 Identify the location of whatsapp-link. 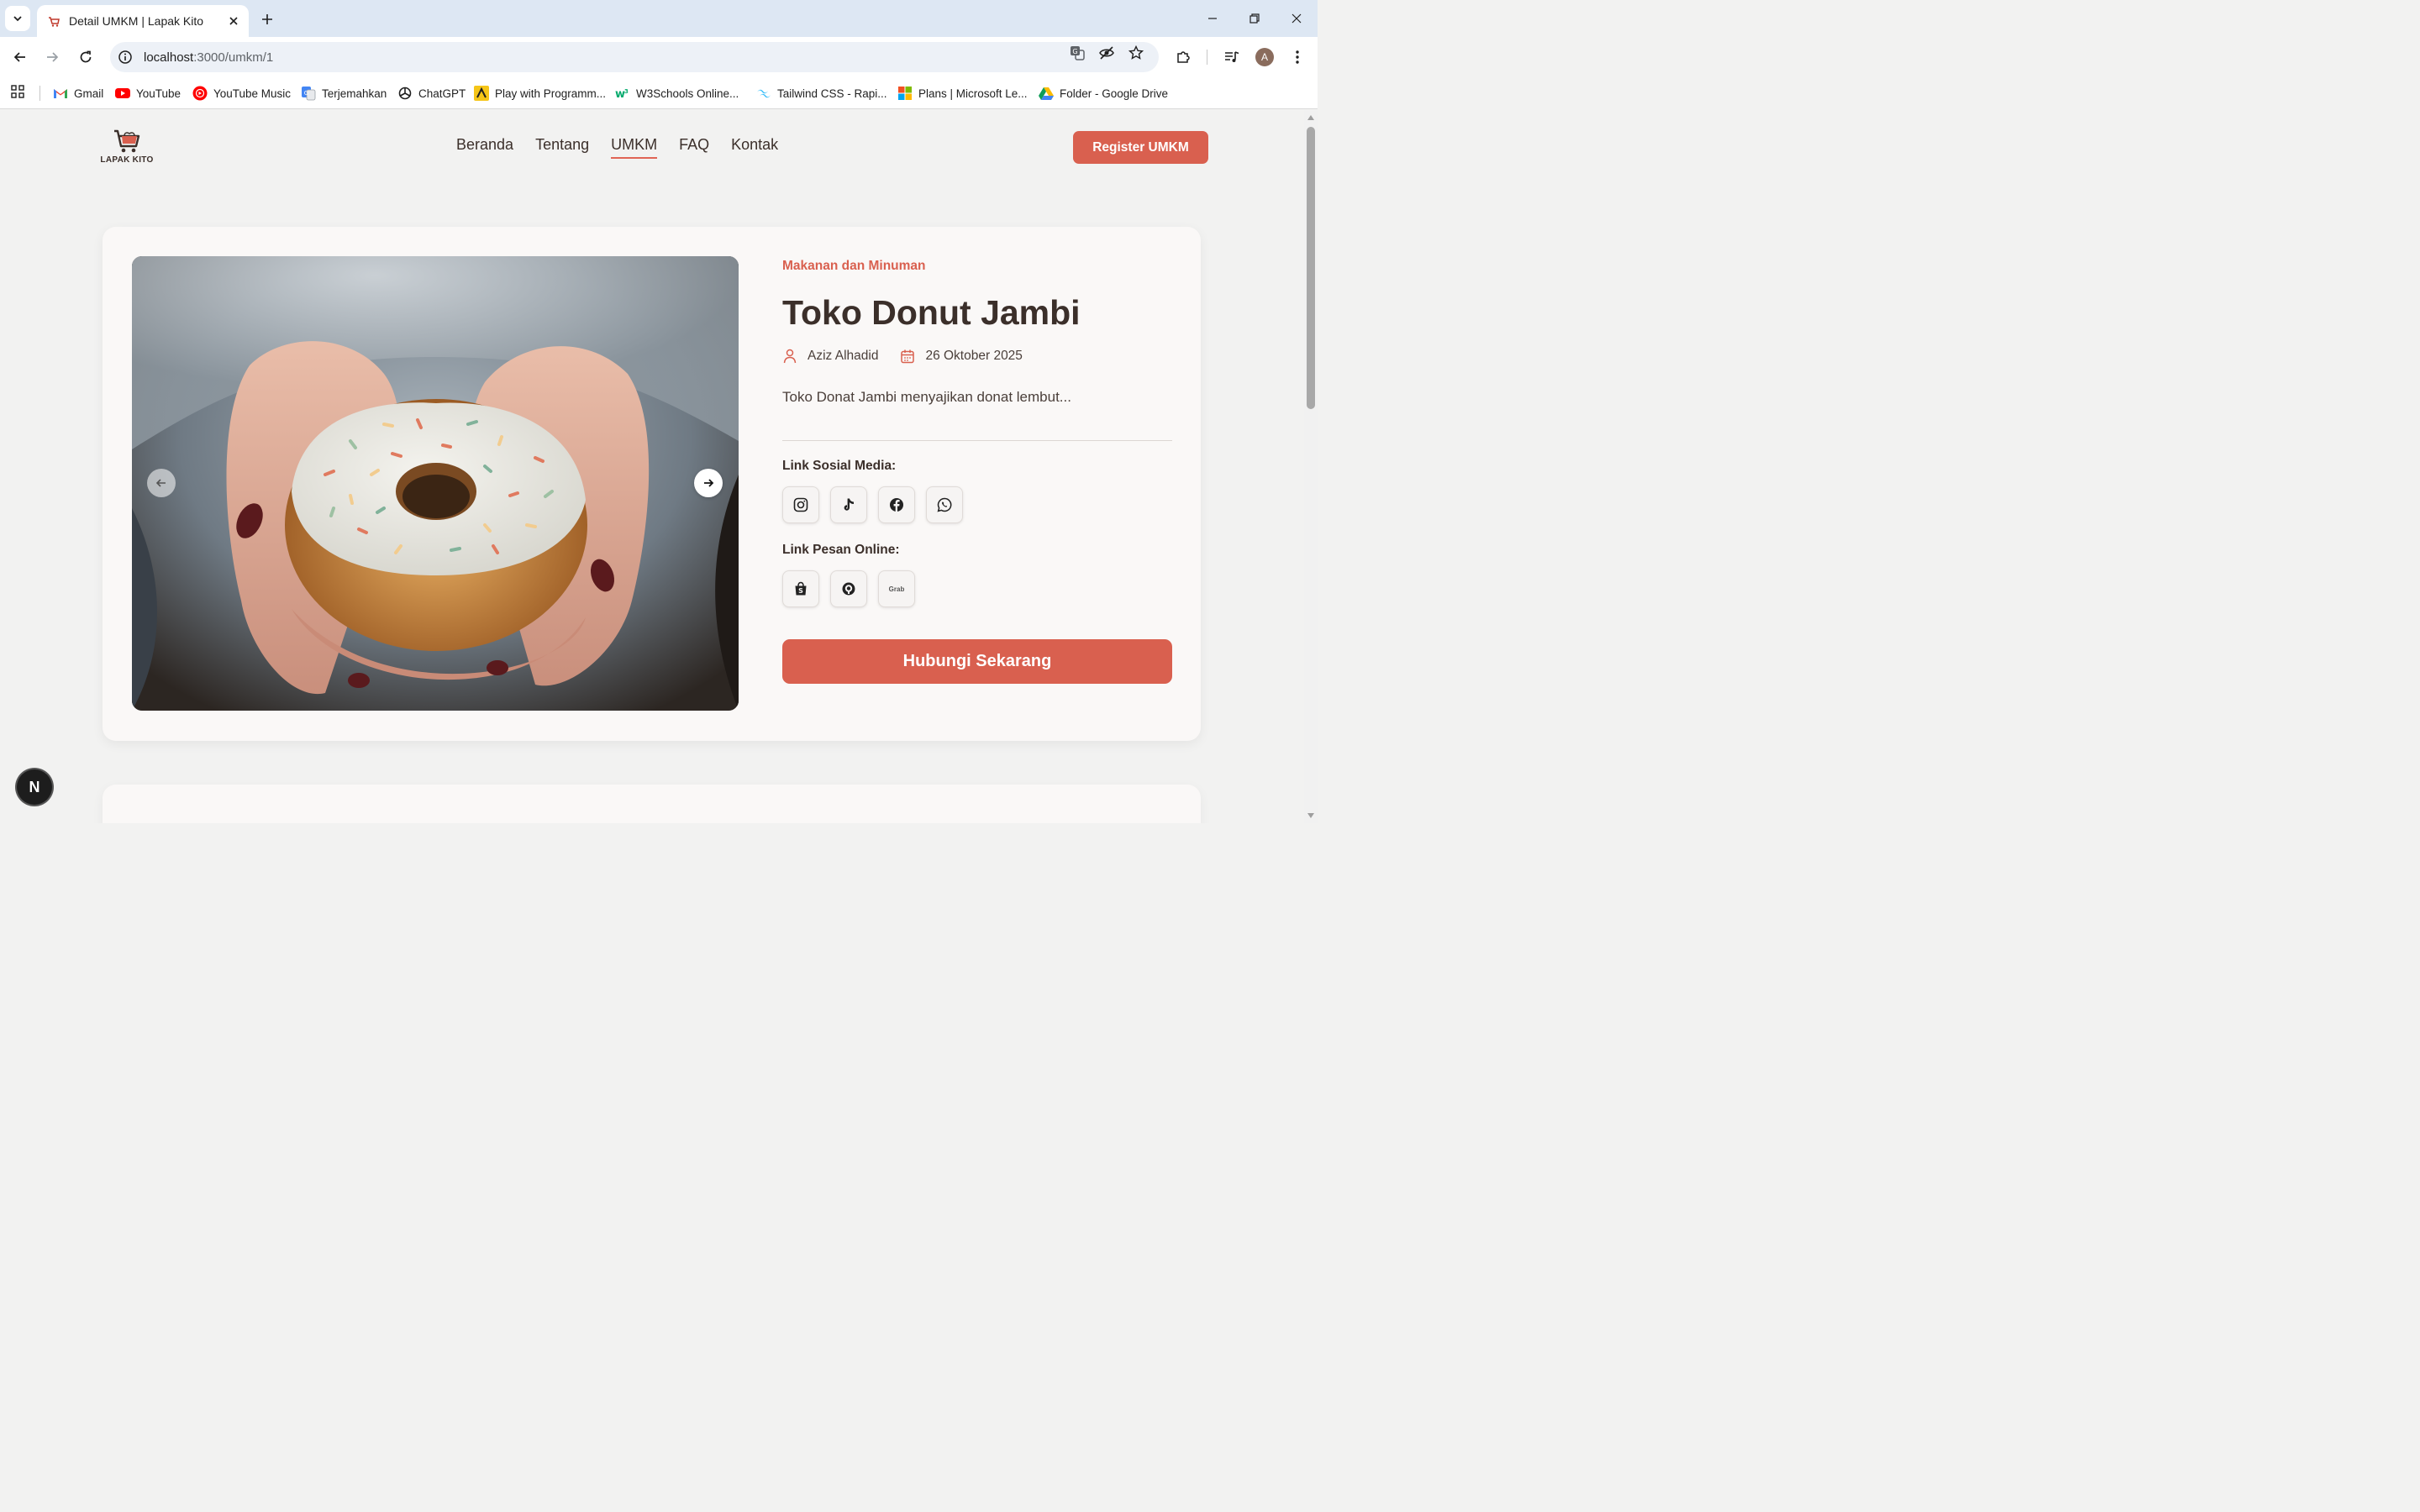
(944, 504).